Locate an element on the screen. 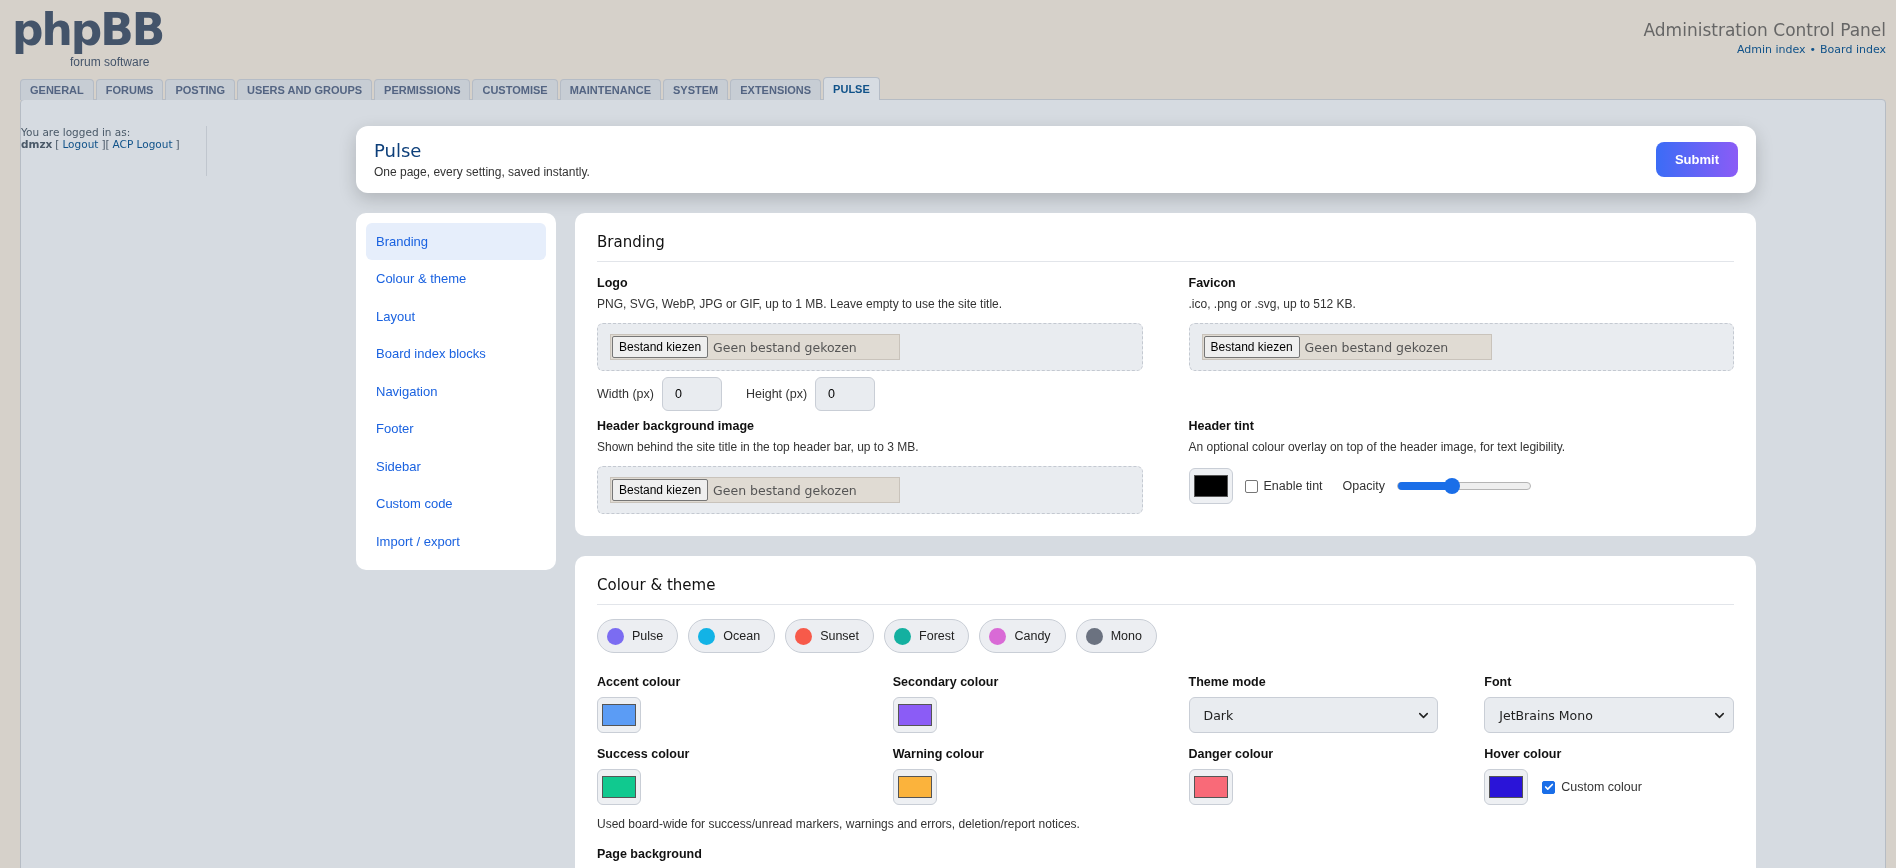 The height and width of the screenshot is (868, 1896). help-text: Used board-wide for success/unread markers, warnings and errors, deletion/report notices. is located at coordinates (839, 824).